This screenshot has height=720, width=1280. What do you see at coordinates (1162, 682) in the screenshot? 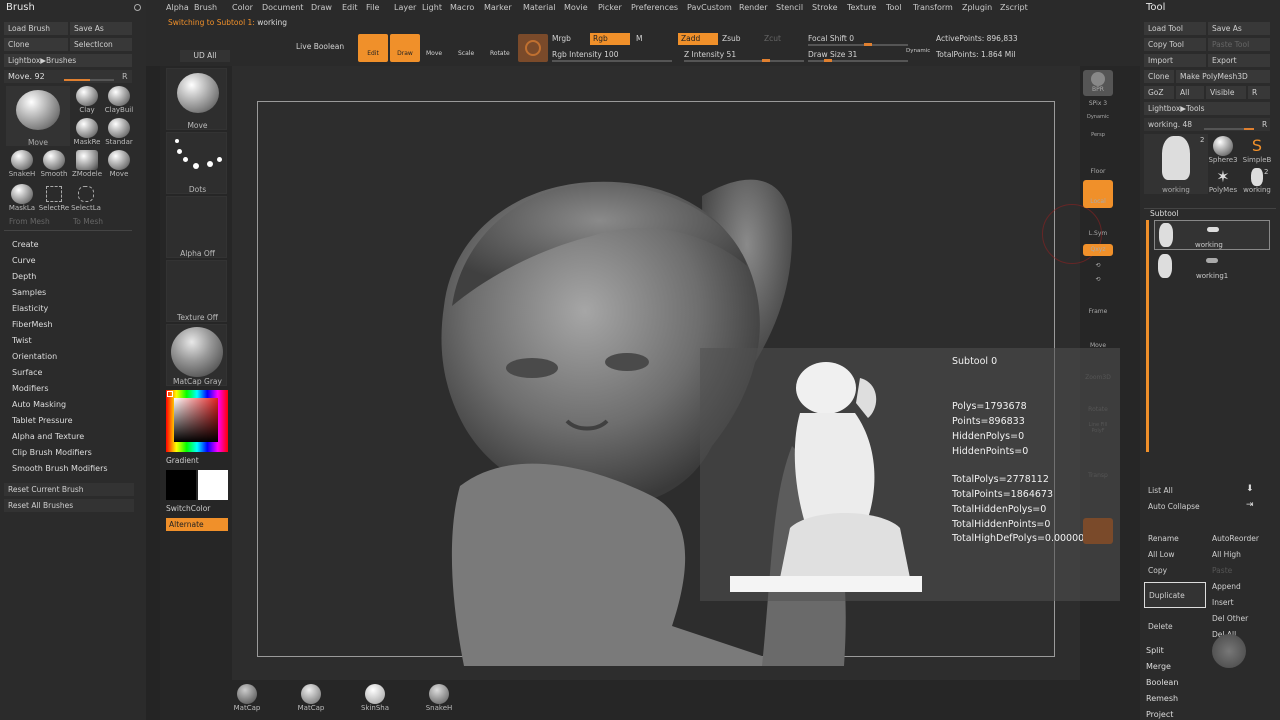
I see `tool-menu-boolean: Boolean` at bounding box center [1162, 682].